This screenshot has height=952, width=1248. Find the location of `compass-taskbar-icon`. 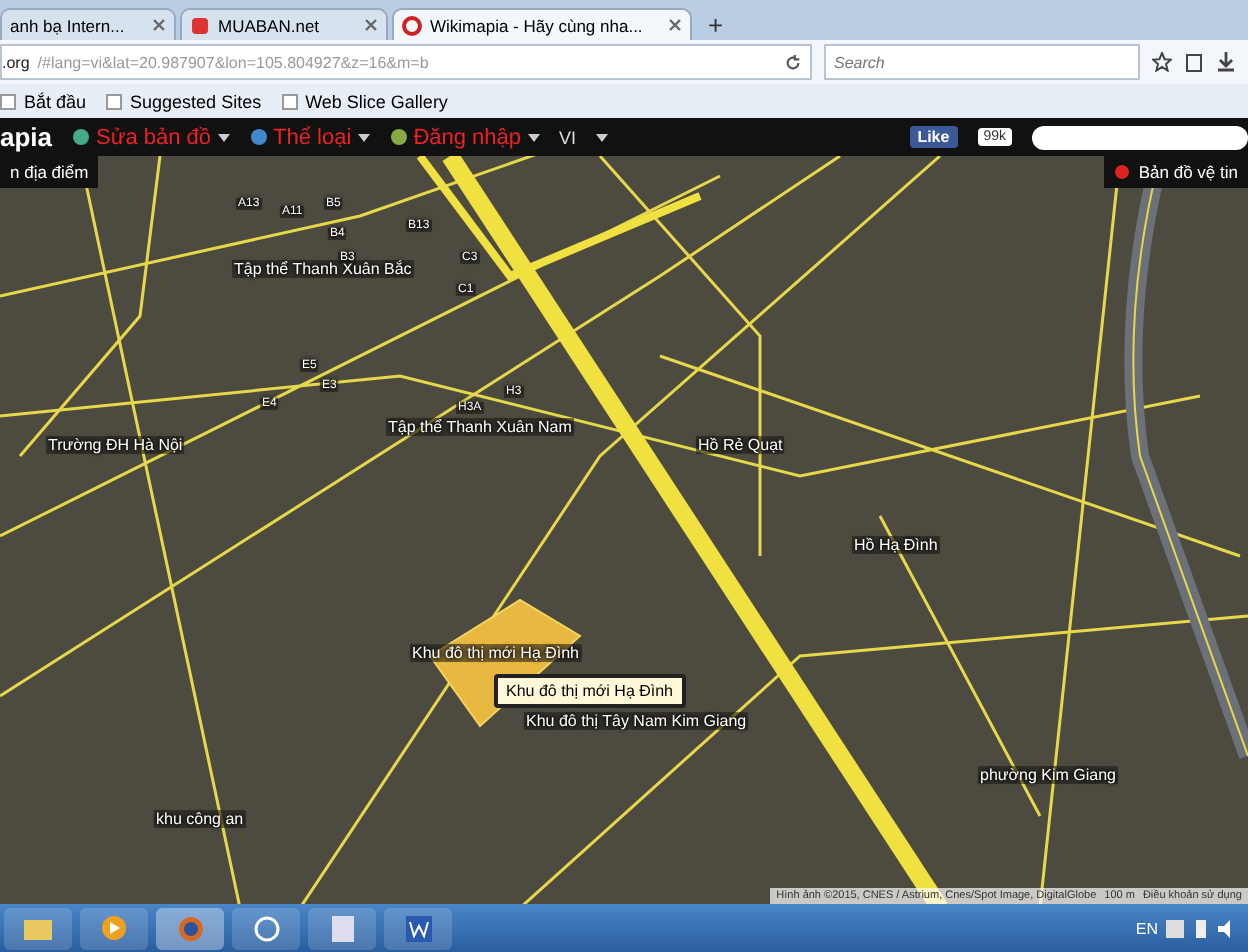

compass-taskbar-icon is located at coordinates (266, 928).